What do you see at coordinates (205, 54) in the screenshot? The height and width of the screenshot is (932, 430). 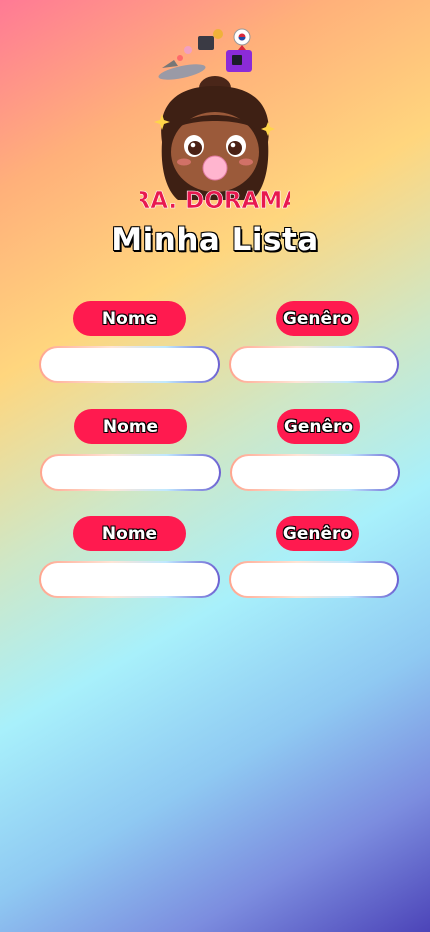 I see `travel-items-icon` at bounding box center [205, 54].